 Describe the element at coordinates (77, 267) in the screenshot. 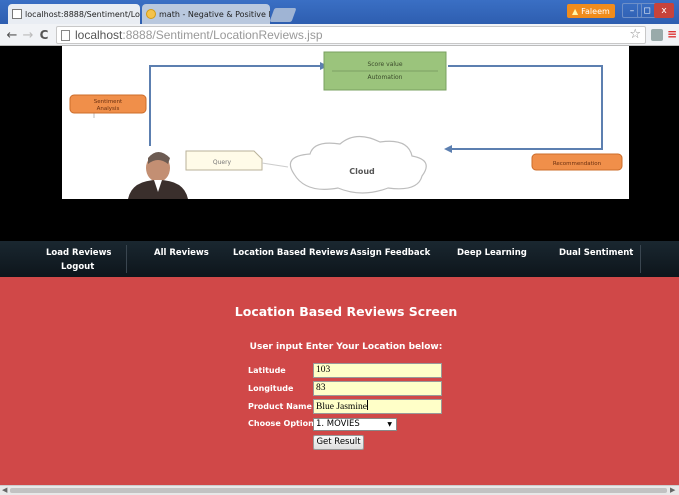

I see `nav-logout: Logout` at that location.